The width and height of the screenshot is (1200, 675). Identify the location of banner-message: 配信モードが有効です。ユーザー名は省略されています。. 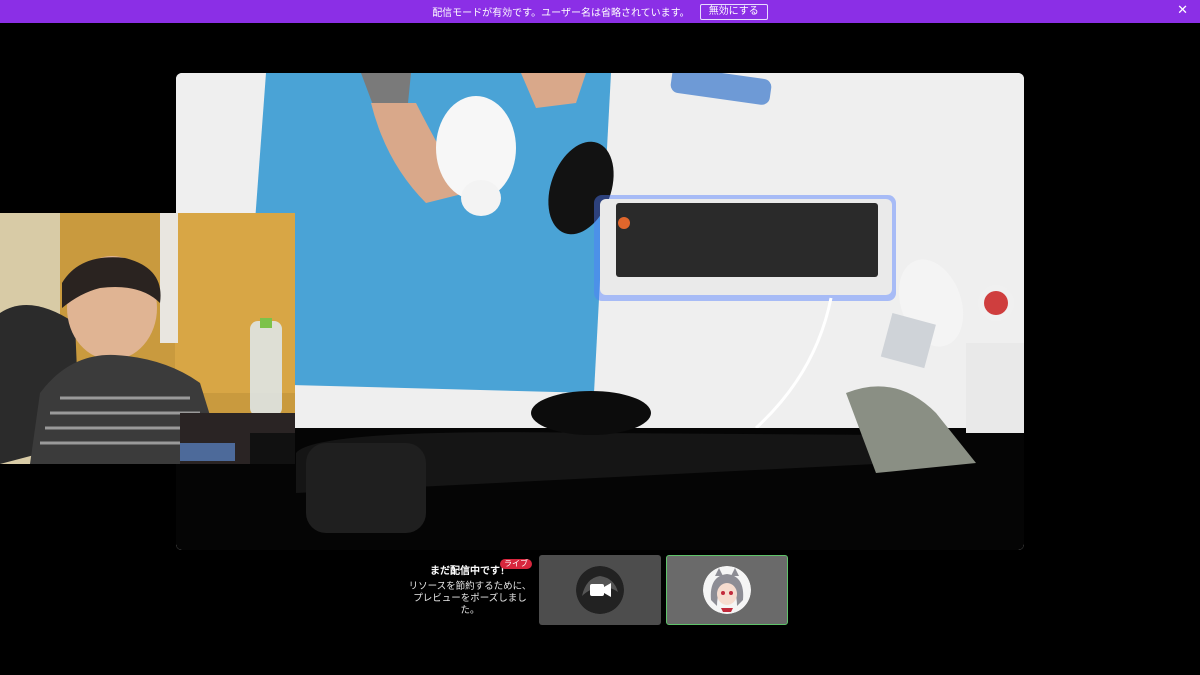
(561, 13).